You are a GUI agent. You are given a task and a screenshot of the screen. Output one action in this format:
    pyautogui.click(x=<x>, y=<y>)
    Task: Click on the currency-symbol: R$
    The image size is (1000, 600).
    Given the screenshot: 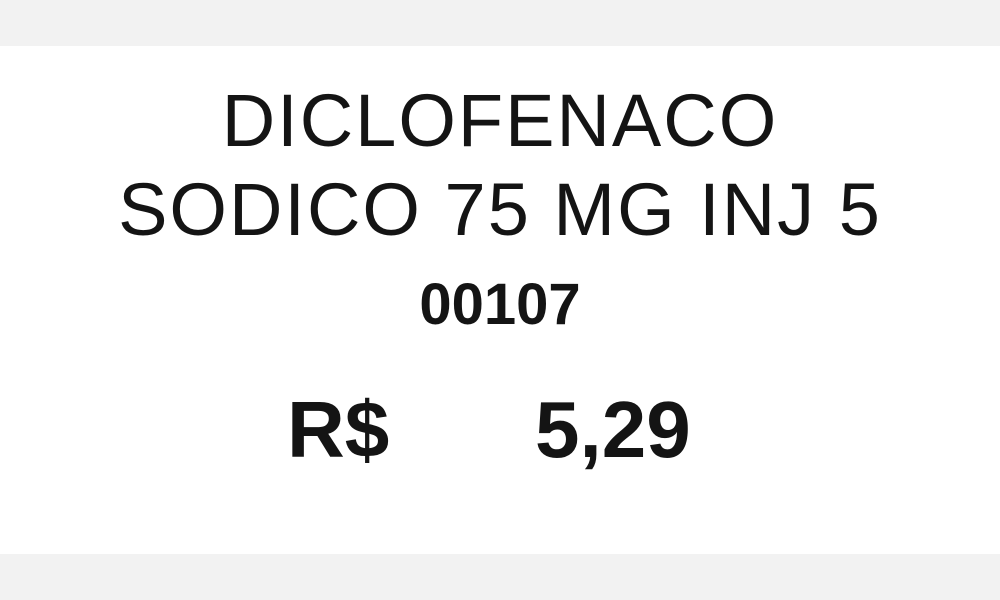 What is the action you would take?
    pyautogui.click(x=338, y=429)
    